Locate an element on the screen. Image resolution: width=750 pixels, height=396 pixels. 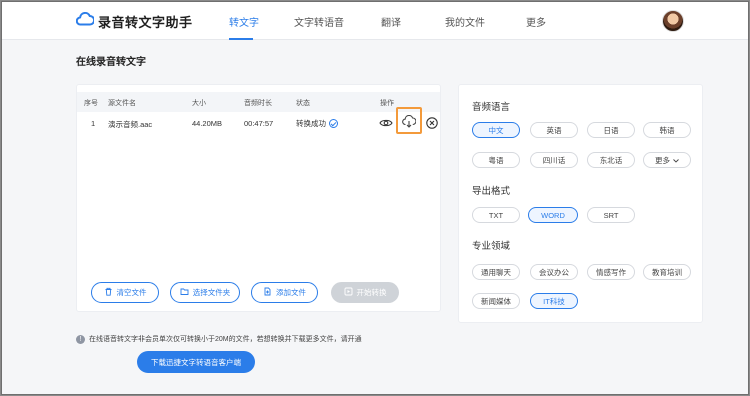
th-status: 状态 is located at coordinates (303, 103).